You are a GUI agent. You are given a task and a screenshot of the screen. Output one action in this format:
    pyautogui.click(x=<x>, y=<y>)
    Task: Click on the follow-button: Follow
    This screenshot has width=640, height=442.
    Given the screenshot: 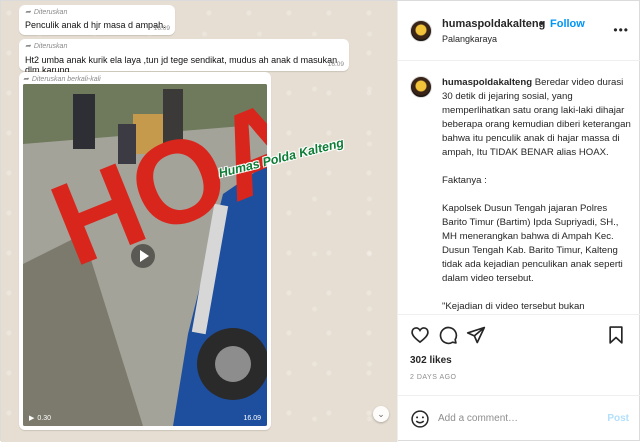 What is the action you would take?
    pyautogui.click(x=567, y=24)
    